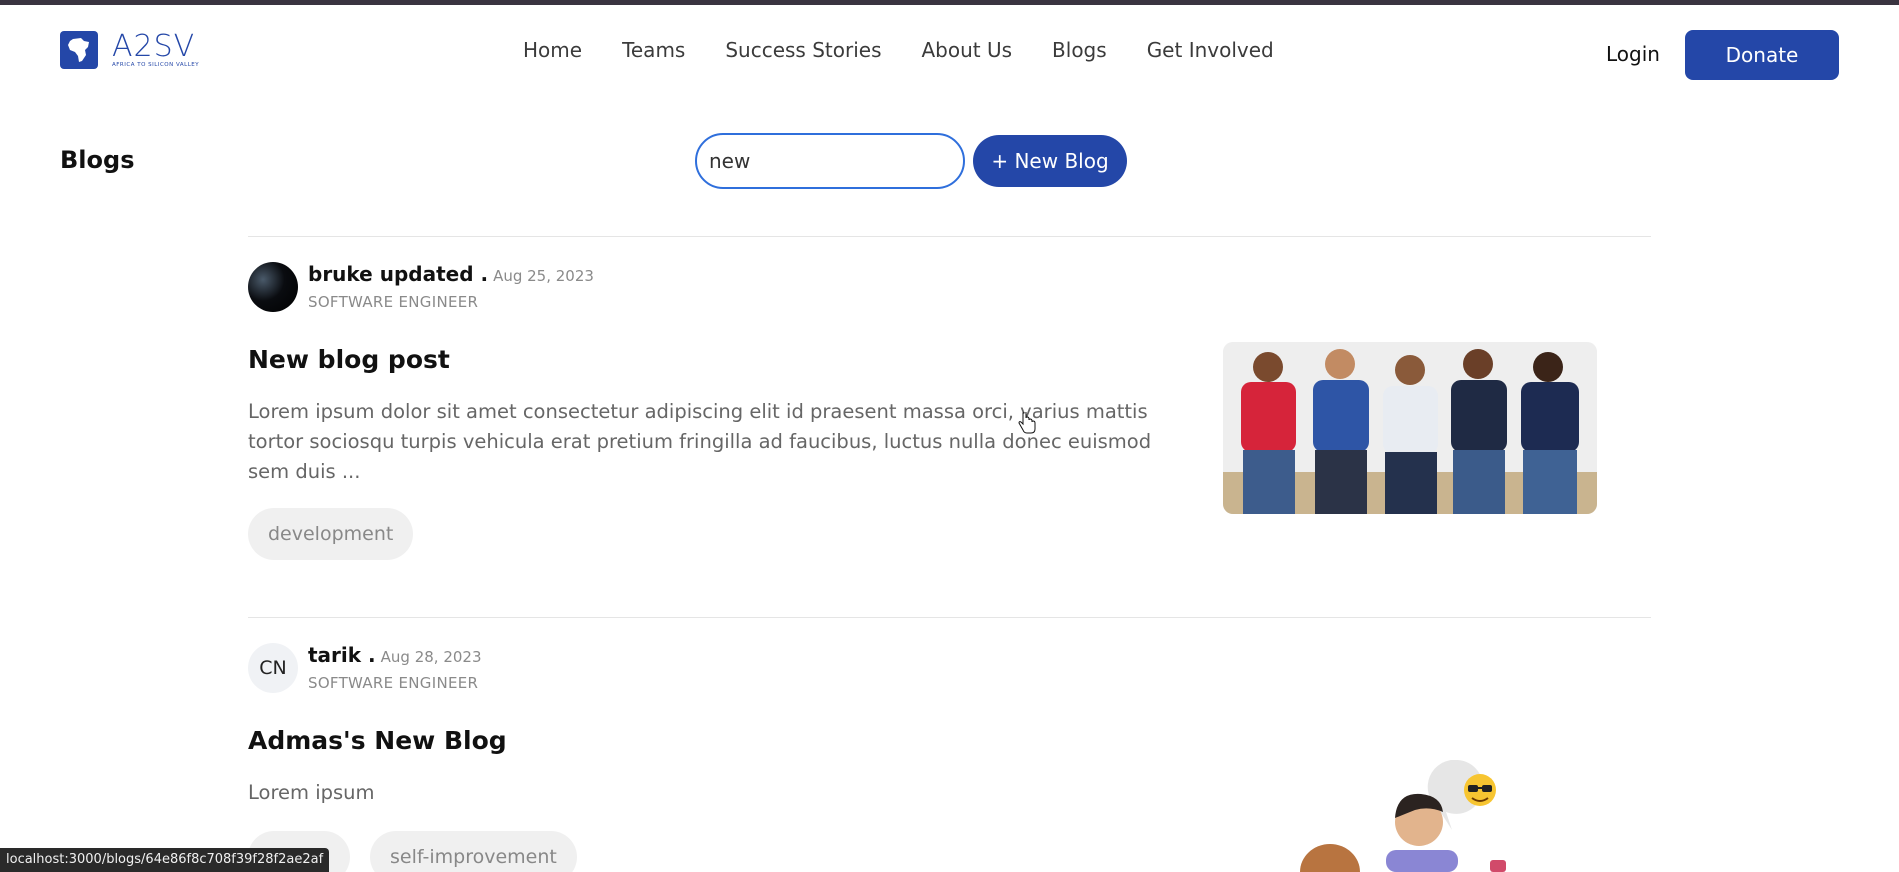 The width and height of the screenshot is (1899, 872). What do you see at coordinates (967, 50) in the screenshot?
I see `nav-about-us: About Us` at bounding box center [967, 50].